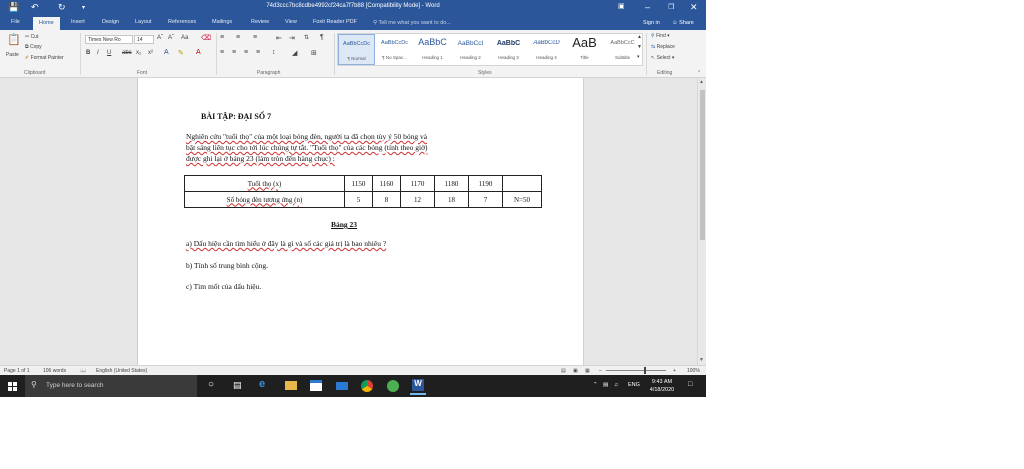 This screenshot has width=1024, height=469. Describe the element at coordinates (701, 82) in the screenshot. I see `scroll-up-icon: ▲` at that location.